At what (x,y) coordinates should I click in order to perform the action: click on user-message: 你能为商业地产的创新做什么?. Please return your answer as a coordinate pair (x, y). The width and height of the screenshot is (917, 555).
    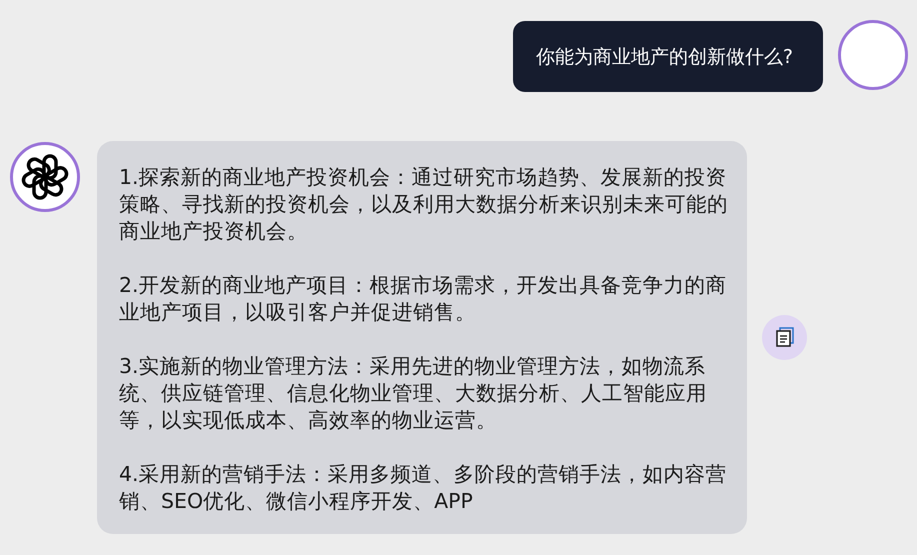
    Looking at the image, I should click on (667, 56).